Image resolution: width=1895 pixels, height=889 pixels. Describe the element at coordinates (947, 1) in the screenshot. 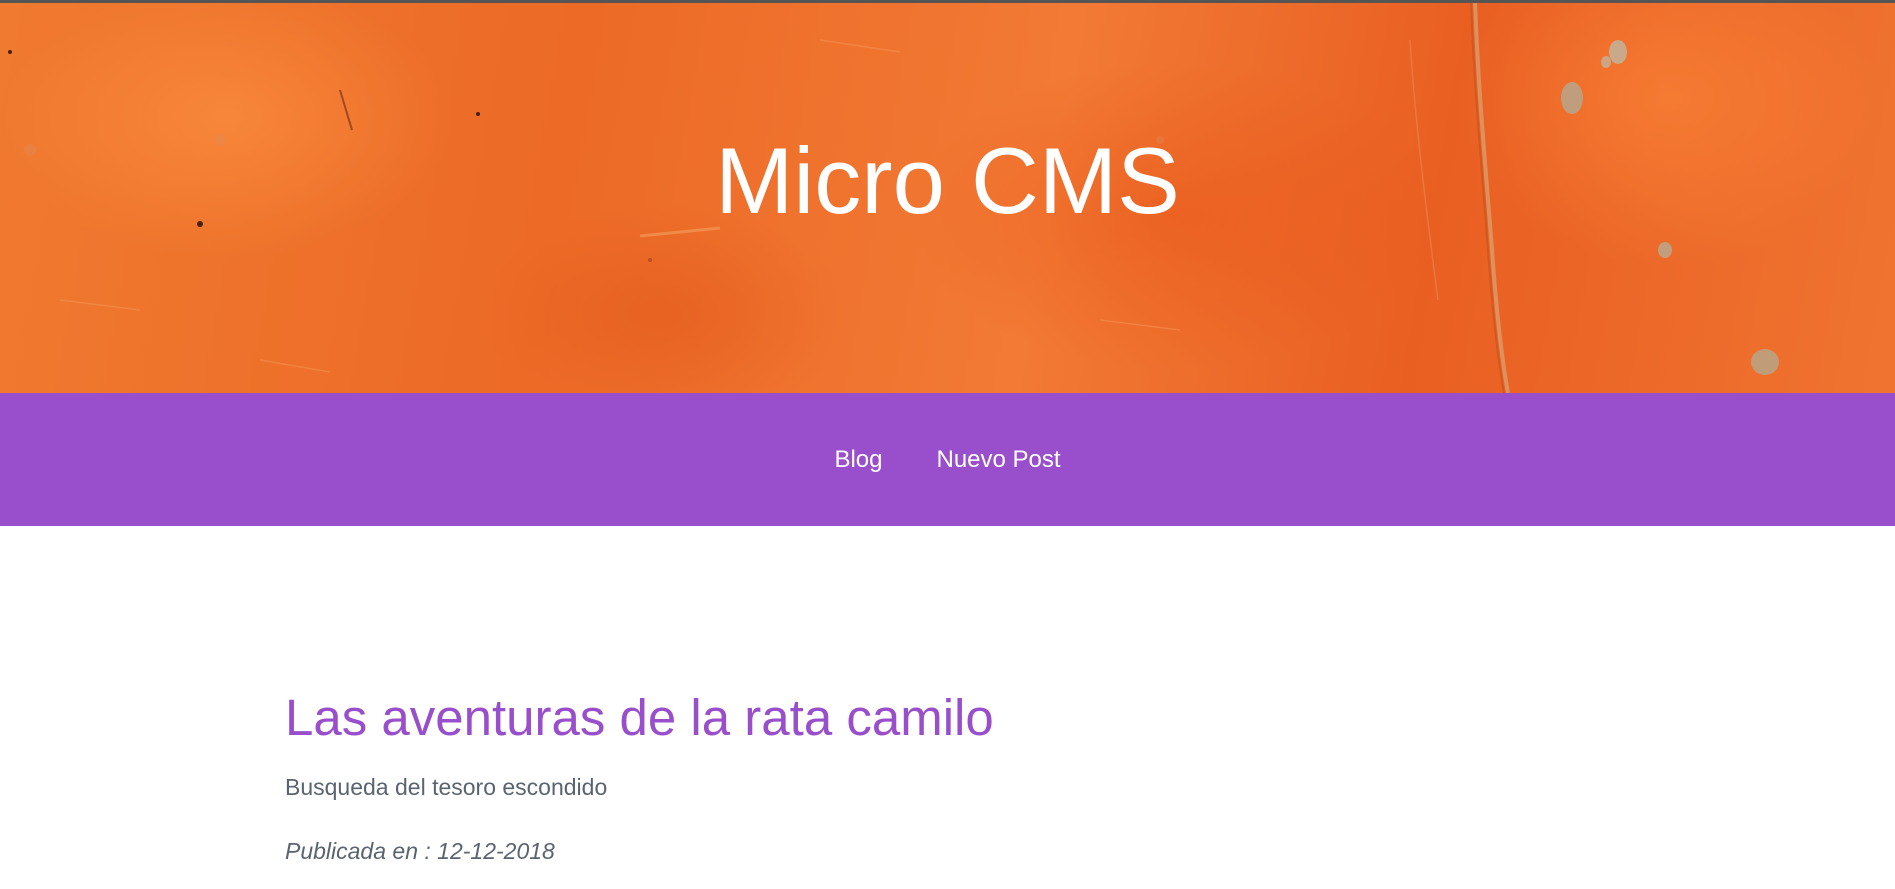

I see `top-edge-line` at that location.